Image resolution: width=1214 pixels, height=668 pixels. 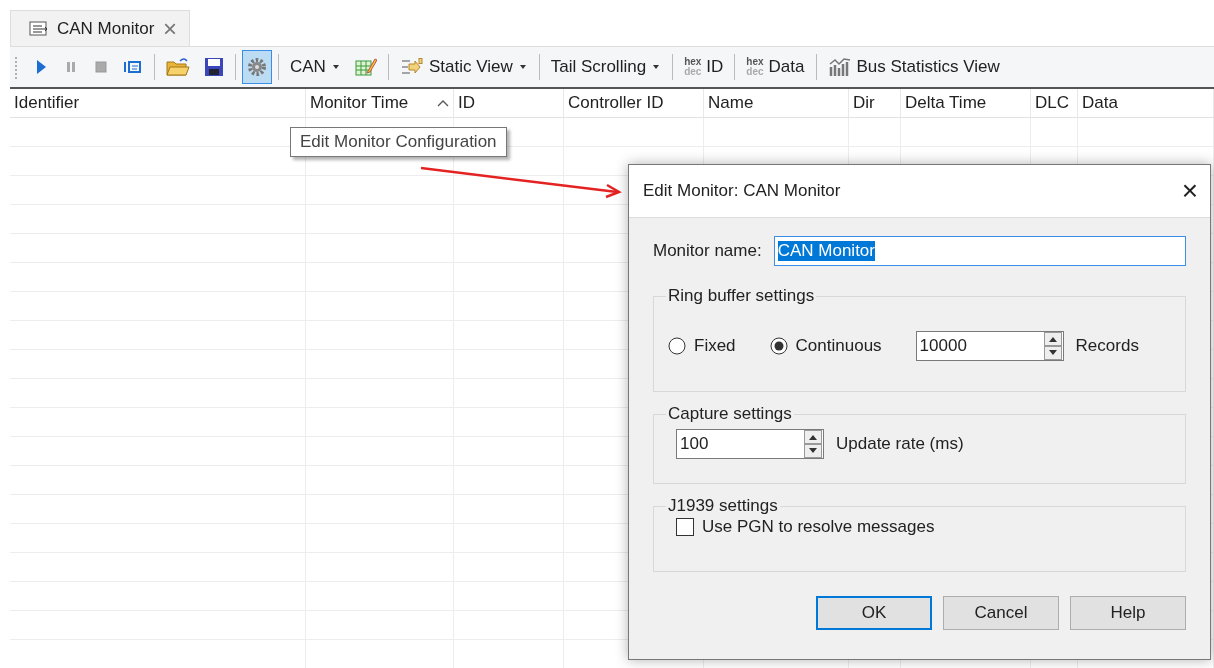 I want to click on column-header: Data, so click(x=1146, y=103).